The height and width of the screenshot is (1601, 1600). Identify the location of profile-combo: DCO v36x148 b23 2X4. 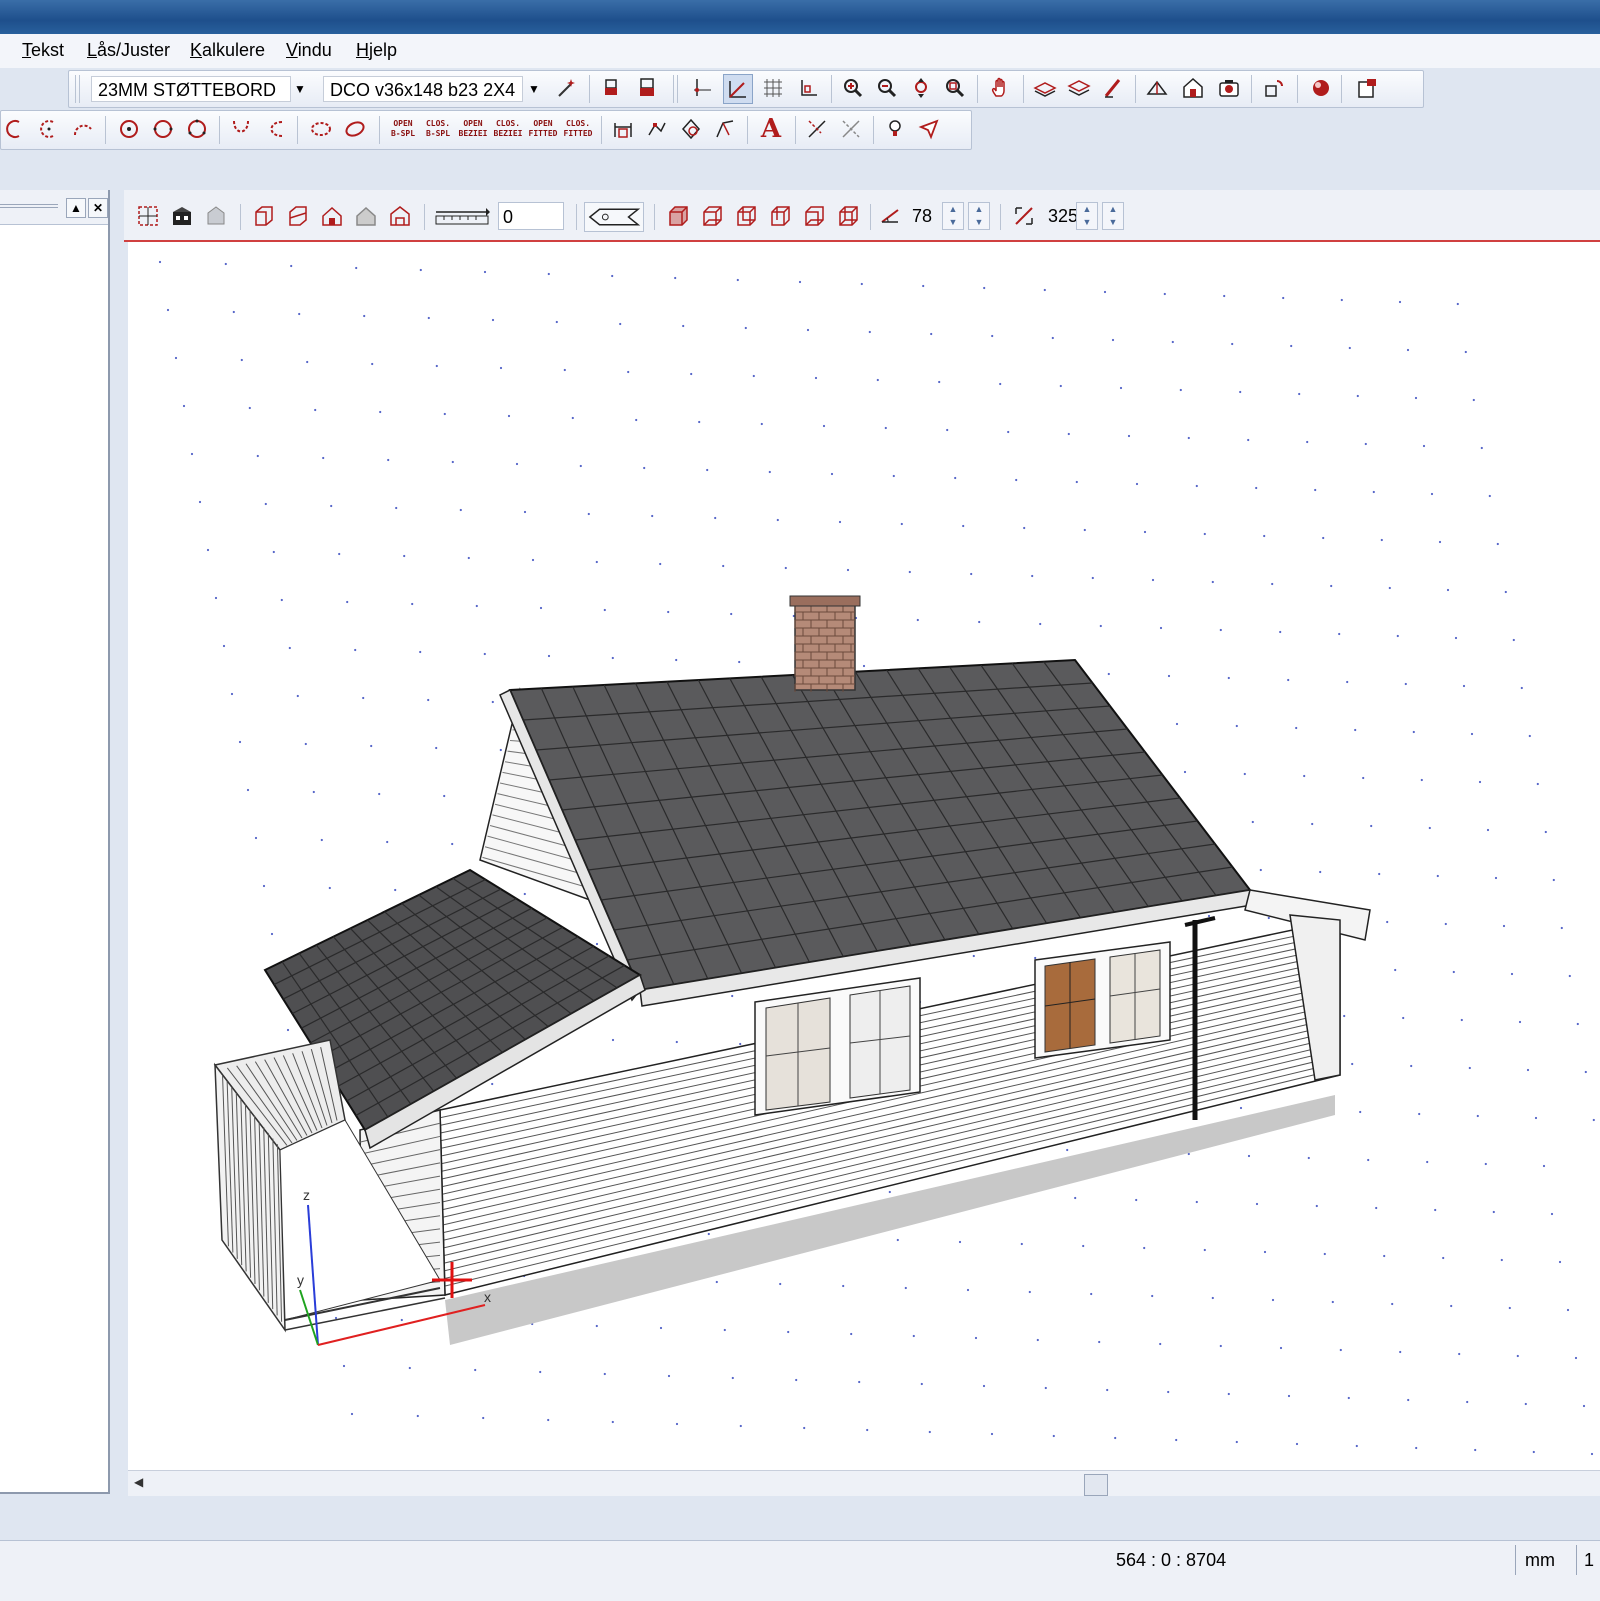
(423, 89).